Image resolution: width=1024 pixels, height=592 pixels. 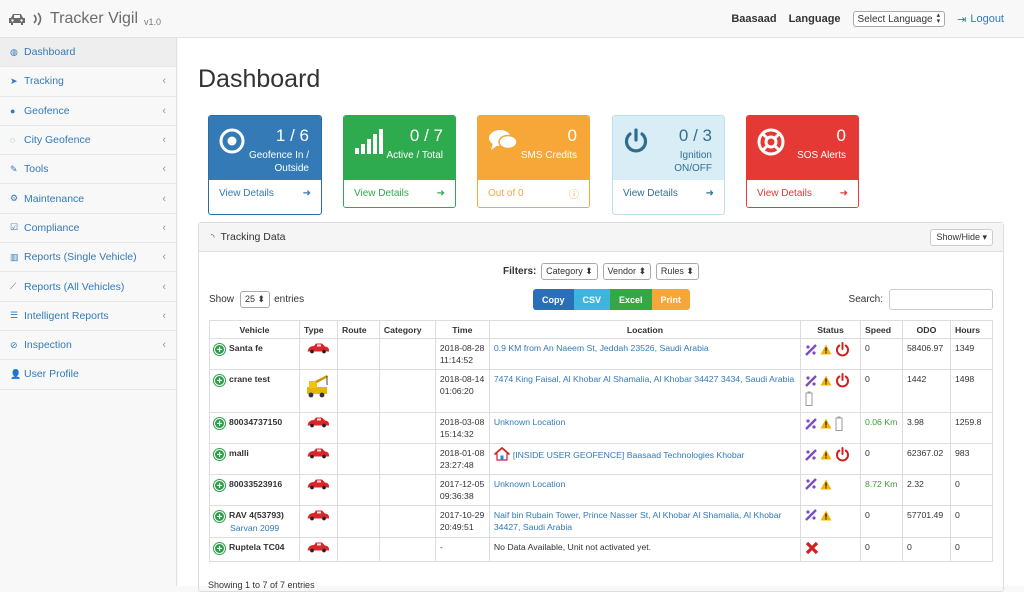 I want to click on username: Baasaad, so click(x=753, y=19).